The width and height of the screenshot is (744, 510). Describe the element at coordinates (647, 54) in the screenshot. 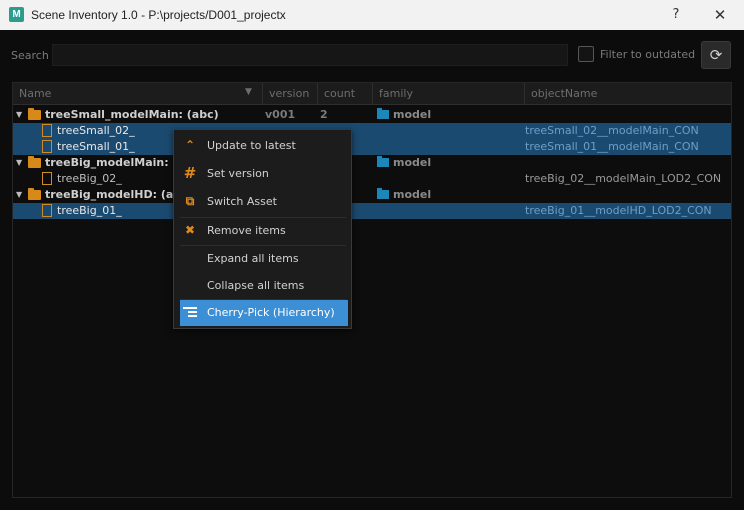

I see `filter-outdated-label: Filter to outdated` at that location.